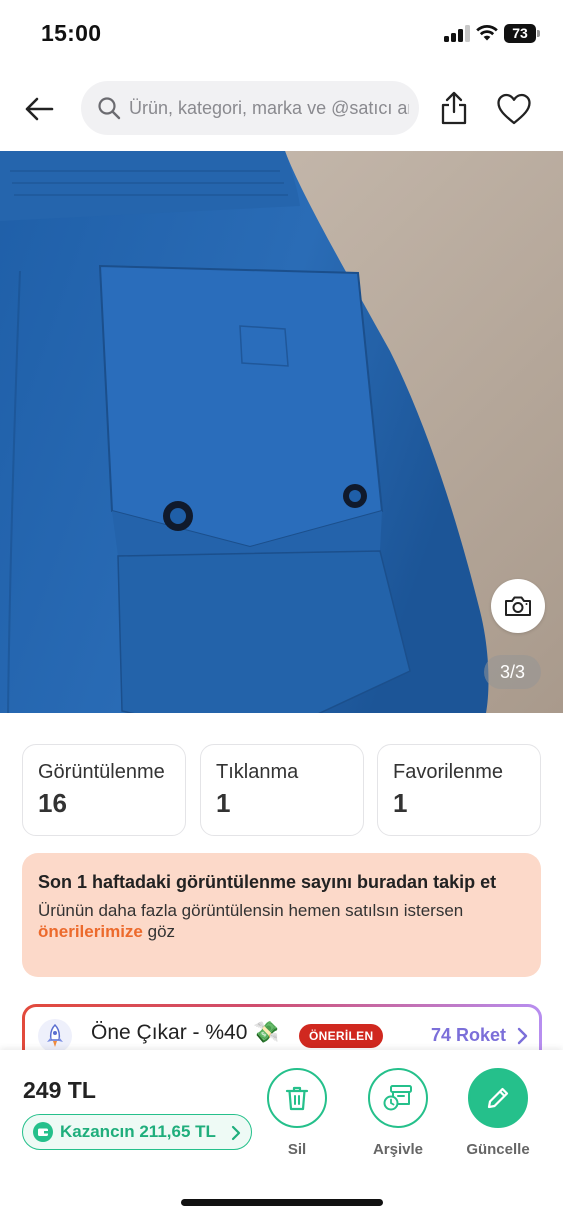  I want to click on promote-title: Öne Çıkar - %40 💸, so click(185, 1032).